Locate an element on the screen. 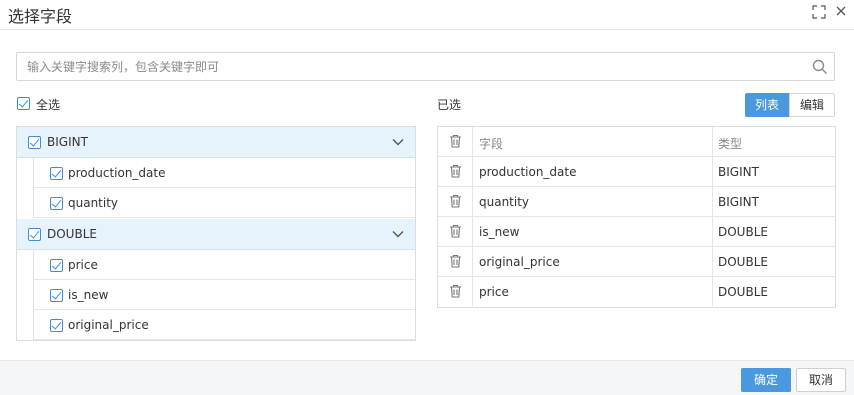 The height and width of the screenshot is (395, 854). search-box is located at coordinates (425, 66).